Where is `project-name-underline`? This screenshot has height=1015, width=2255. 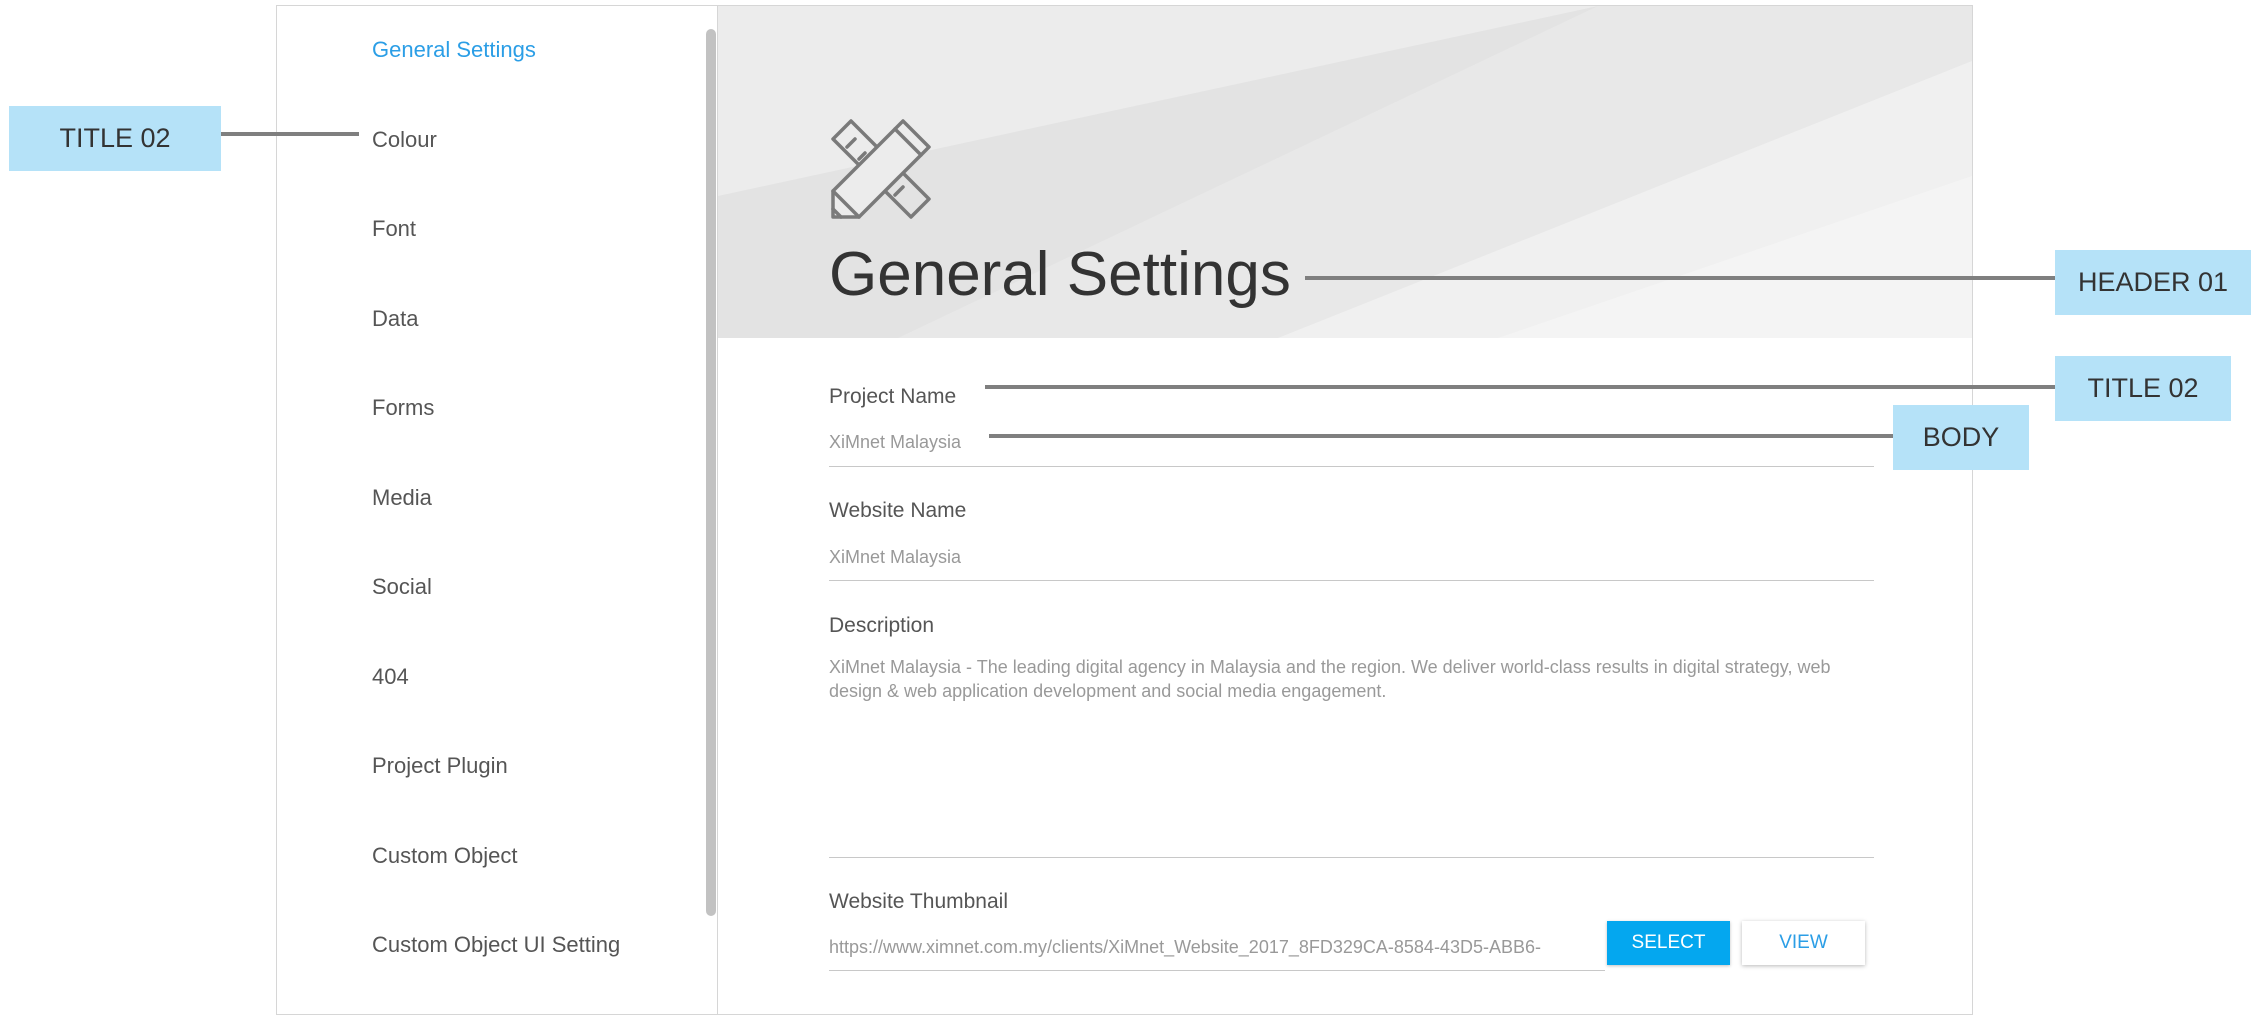 project-name-underline is located at coordinates (1351, 466).